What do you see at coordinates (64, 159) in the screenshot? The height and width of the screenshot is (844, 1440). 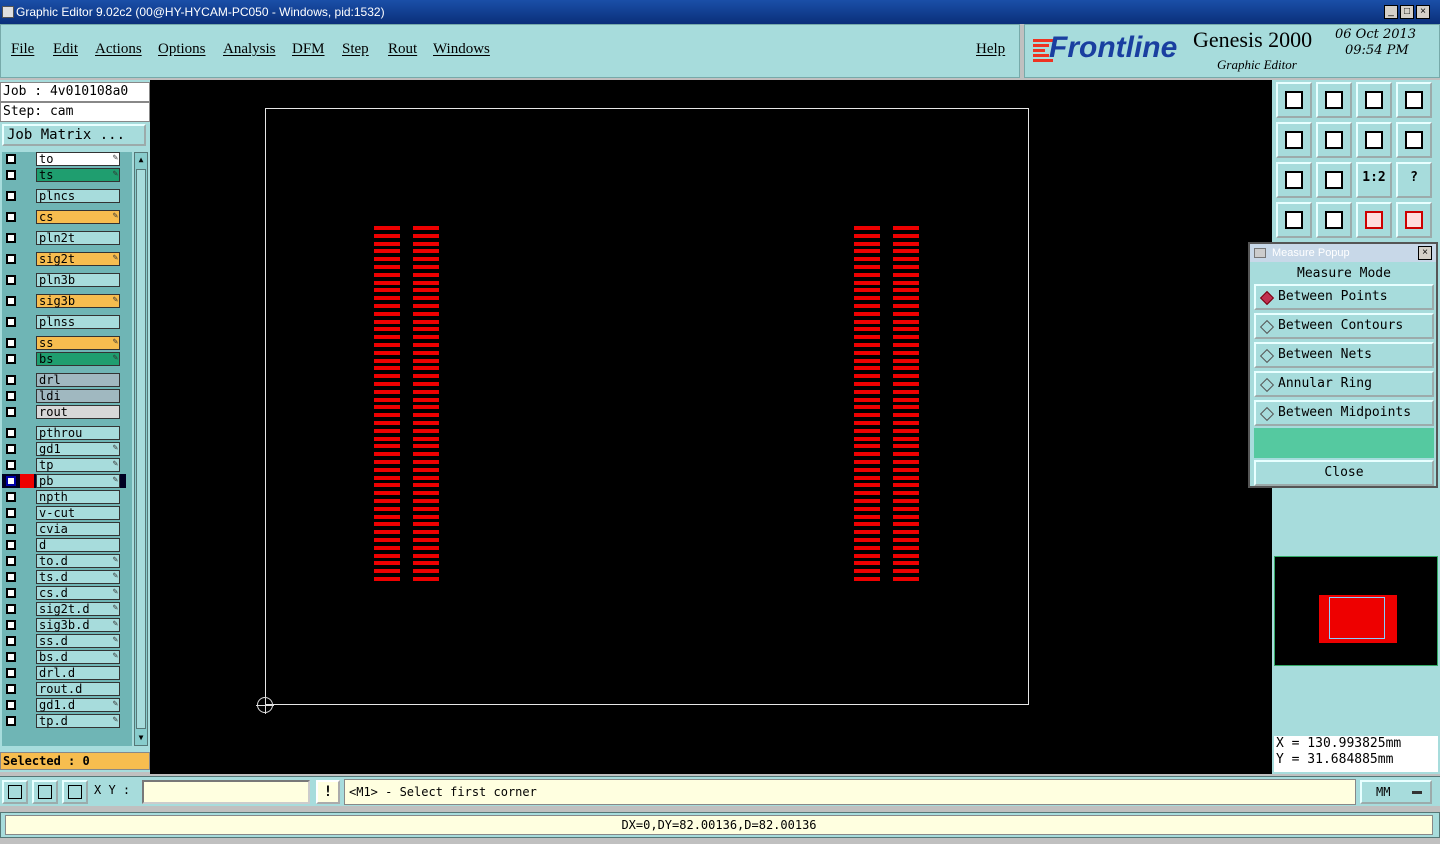 I see `layer-row-to: to ✎` at bounding box center [64, 159].